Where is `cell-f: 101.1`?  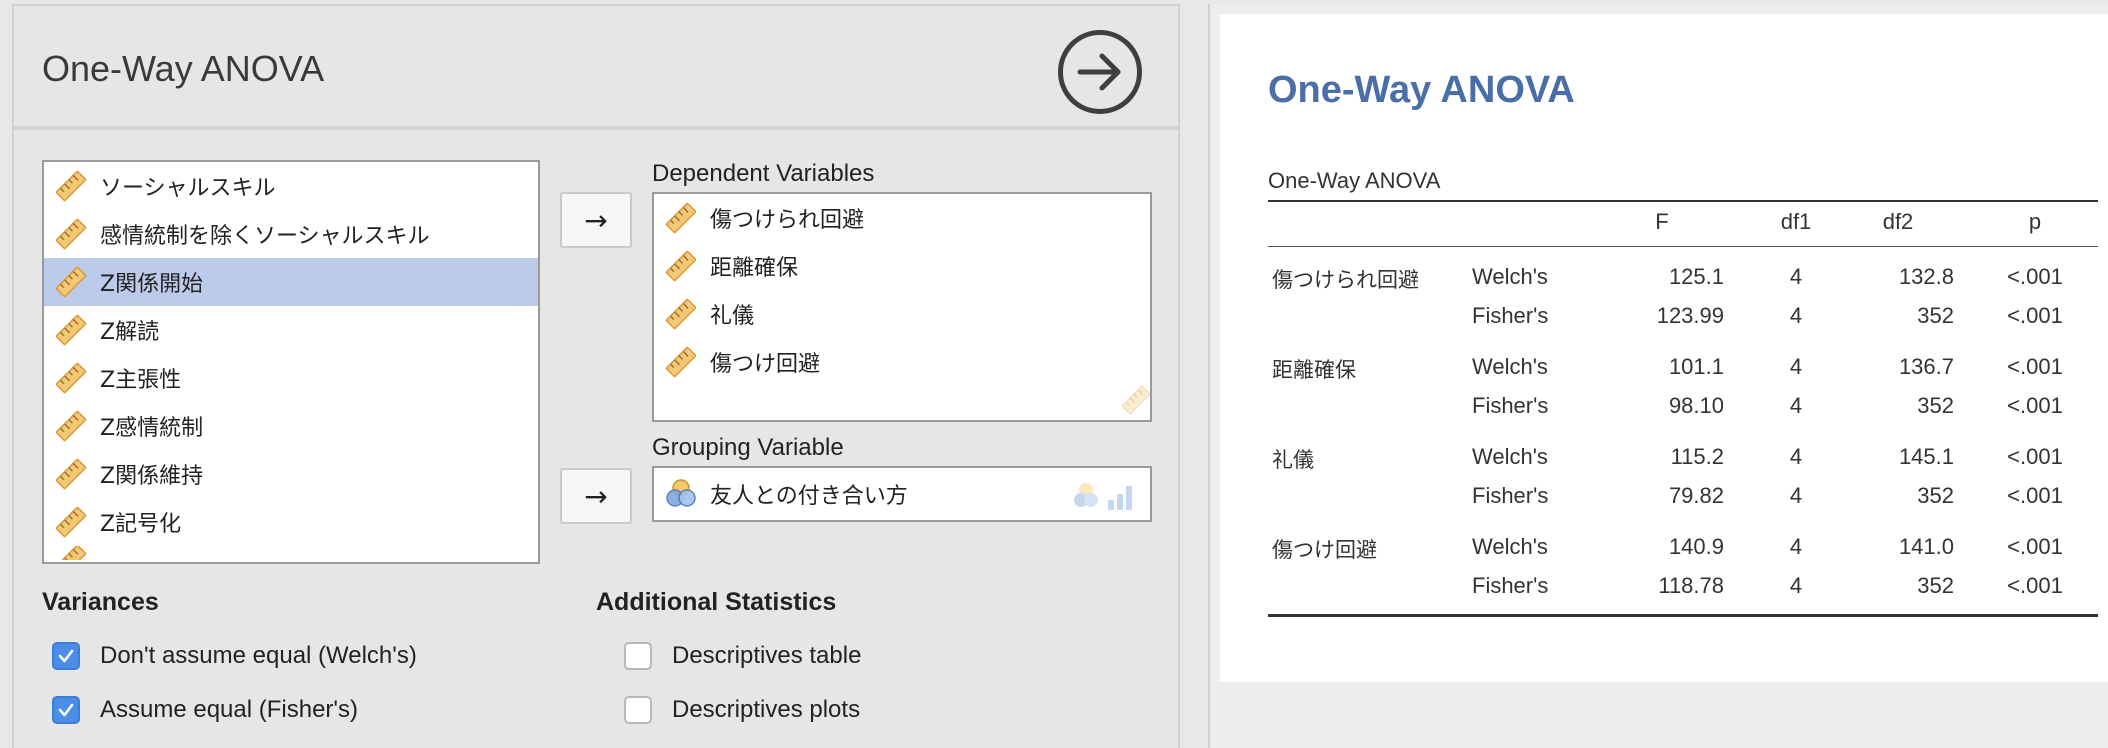 cell-f: 101.1 is located at coordinates (1696, 366).